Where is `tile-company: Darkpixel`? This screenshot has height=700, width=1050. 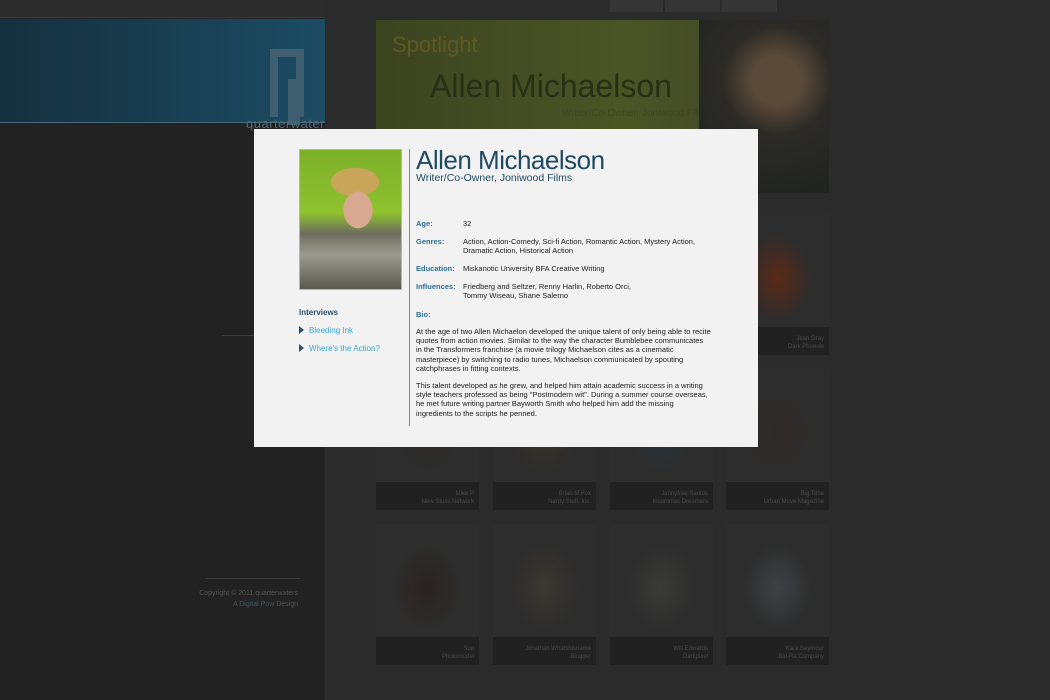 tile-company: Darkpixel is located at coordinates (695, 657).